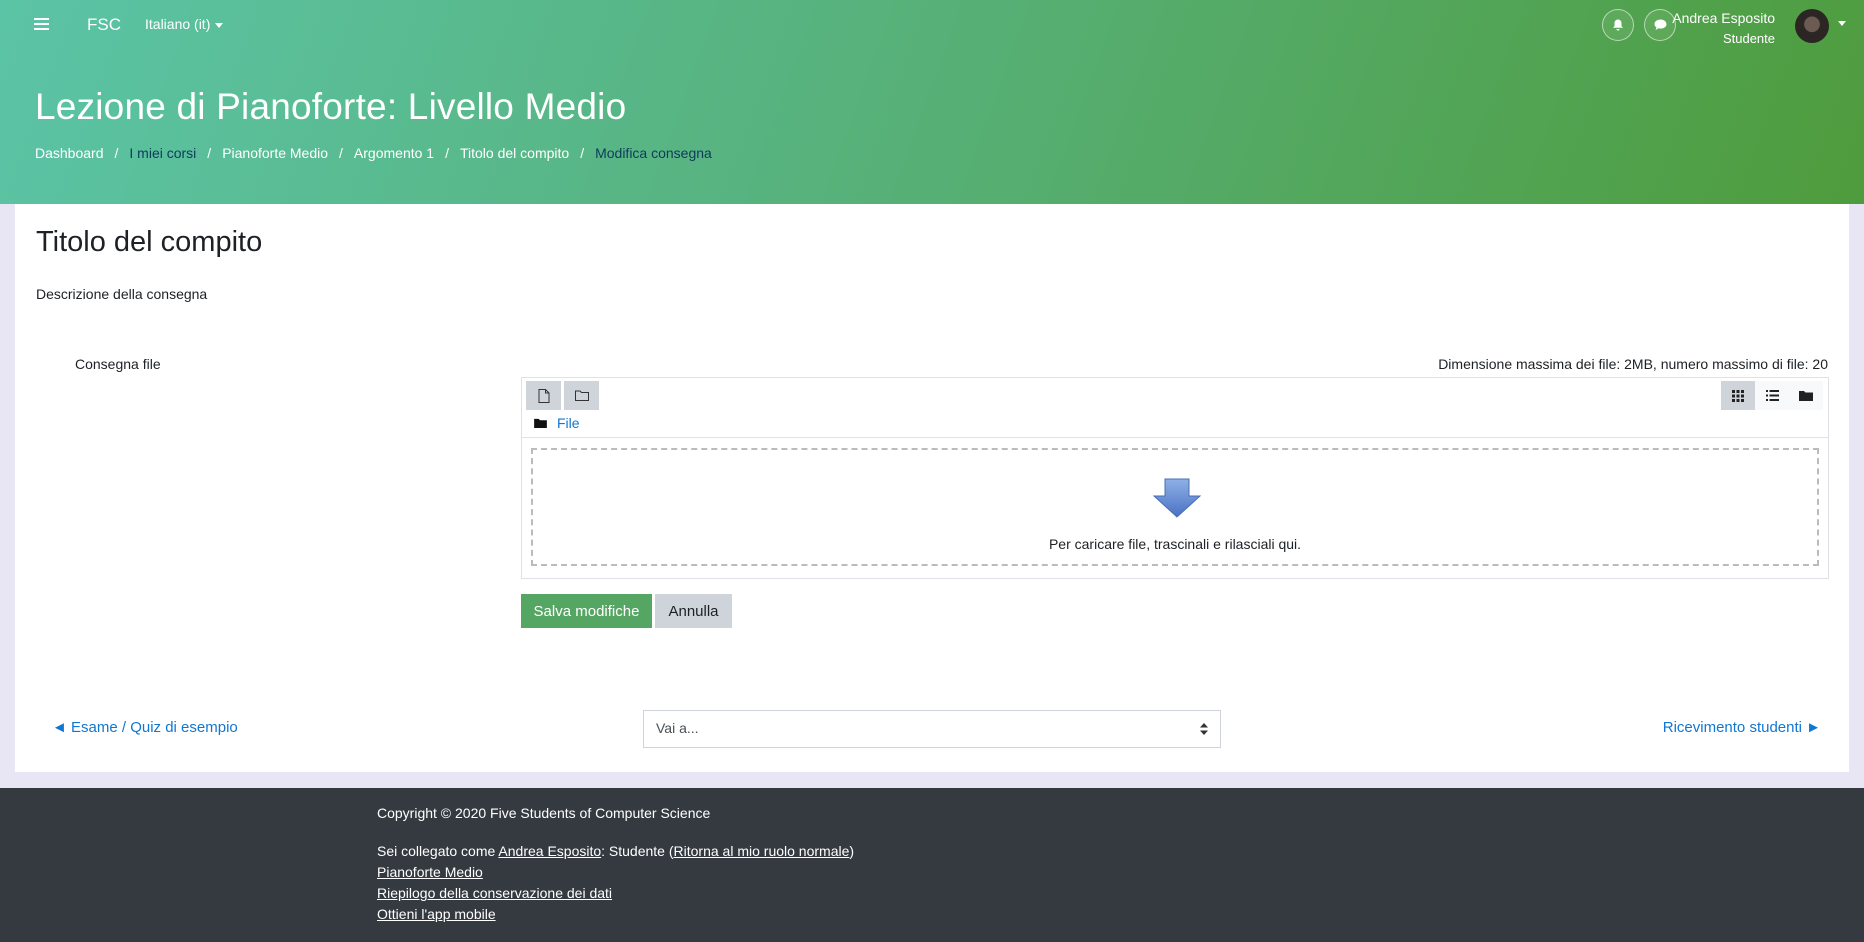 This screenshot has width=1864, height=942. What do you see at coordinates (1812, 26) in the screenshot?
I see `avatar` at bounding box center [1812, 26].